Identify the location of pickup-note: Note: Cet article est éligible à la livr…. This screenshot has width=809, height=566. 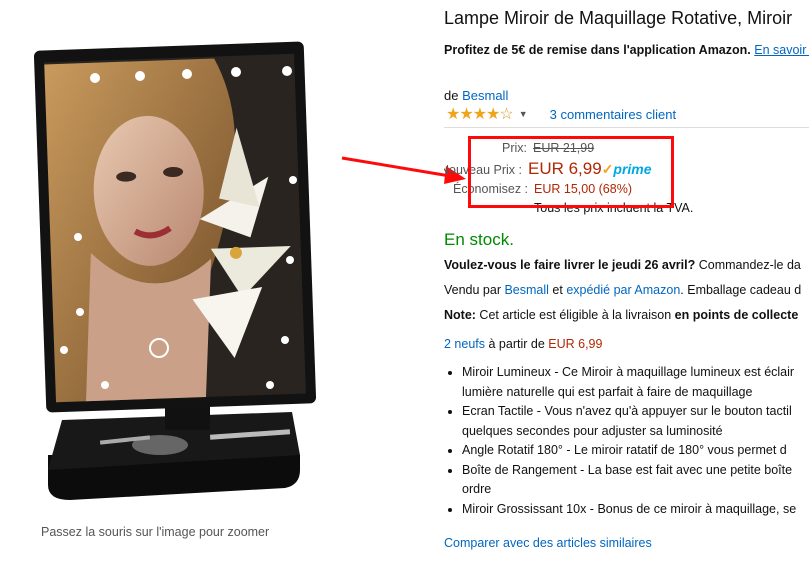
(621, 315).